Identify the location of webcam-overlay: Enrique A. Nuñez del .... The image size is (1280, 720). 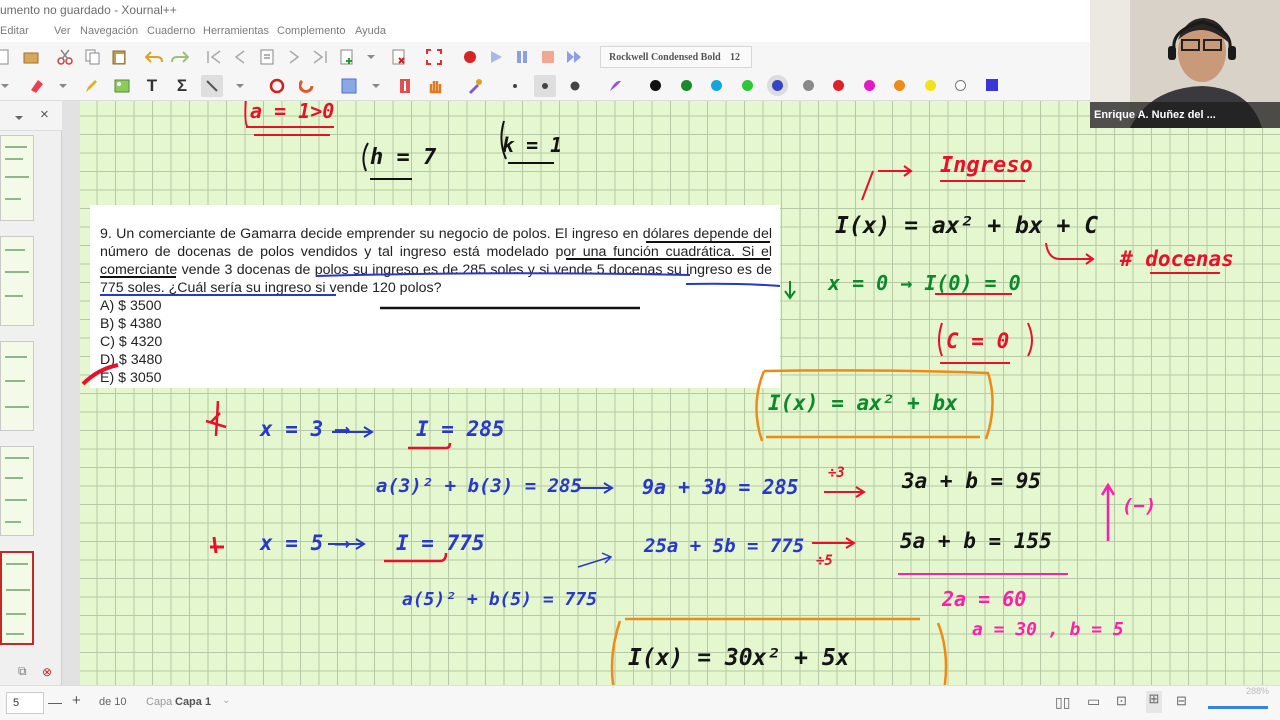
(1185, 64).